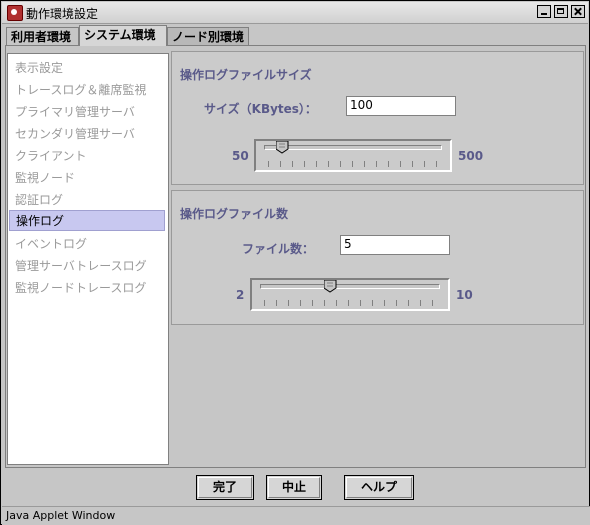 The height and width of the screenshot is (525, 590). Describe the element at coordinates (401, 106) in the screenshot. I see `log-size-input: 100` at that location.